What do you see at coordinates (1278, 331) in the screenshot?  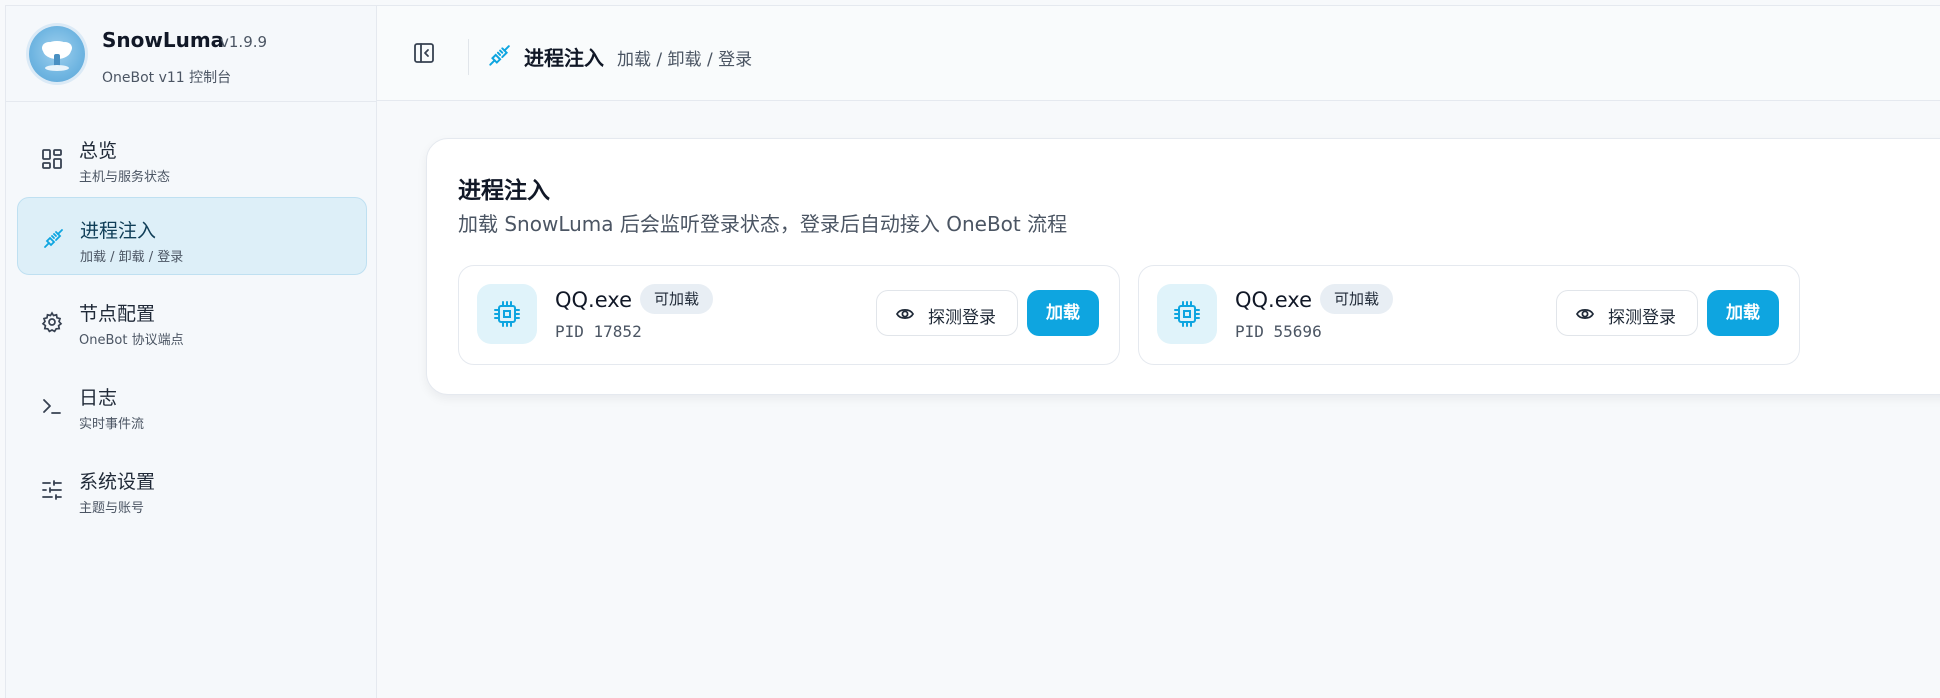 I see `process-pid: PID 55696` at bounding box center [1278, 331].